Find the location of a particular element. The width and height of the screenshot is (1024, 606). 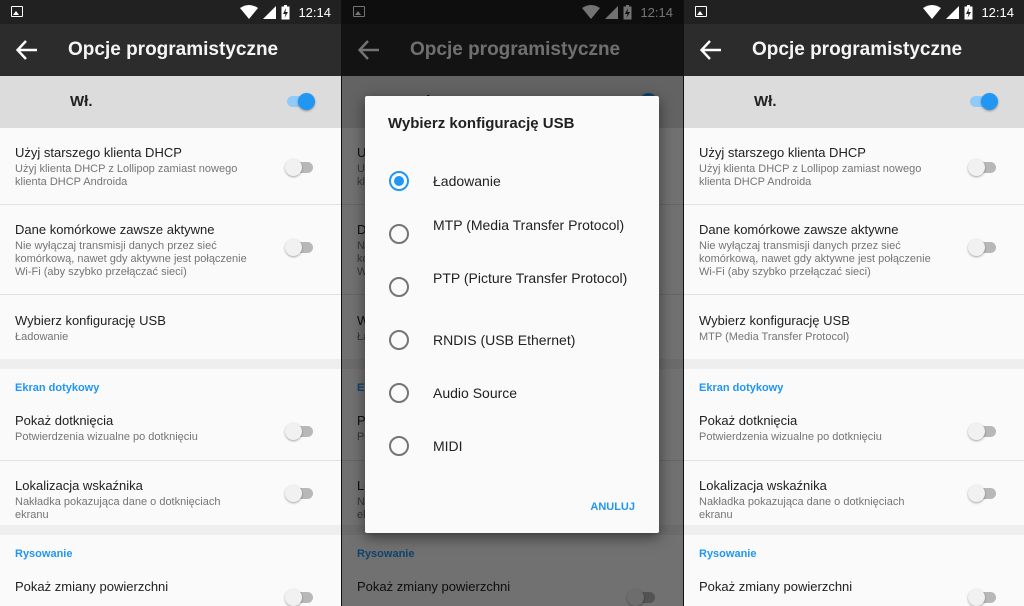

usb-option: MTP (Media Transfer Protocol) is located at coordinates (512, 234).